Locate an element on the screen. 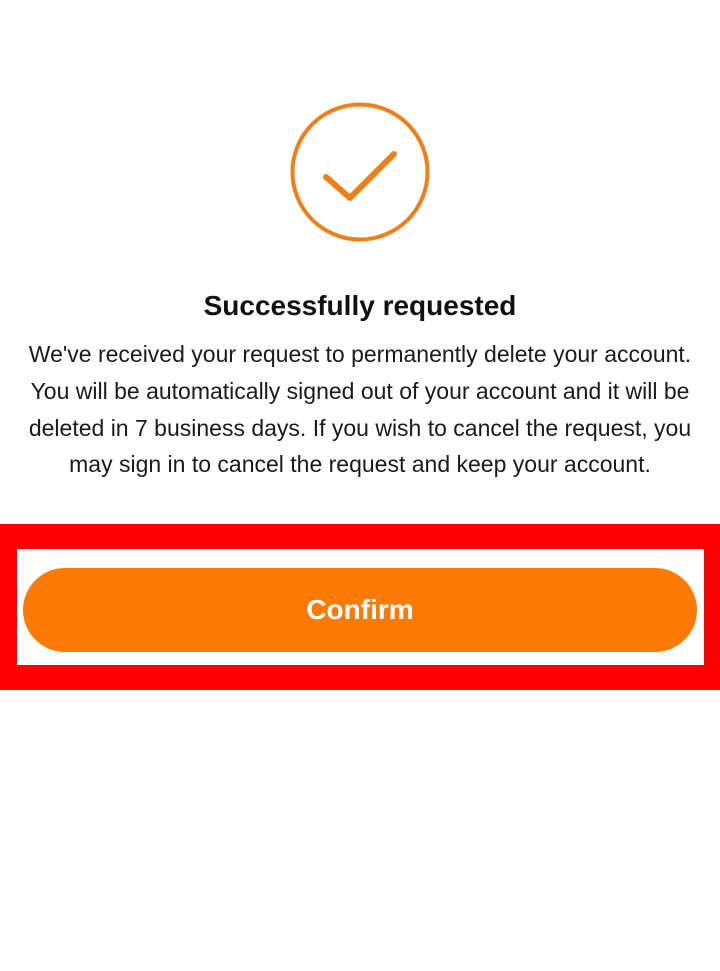 Image resolution: width=720 pixels, height=971 pixels. button-container: Confirm is located at coordinates (360, 607).